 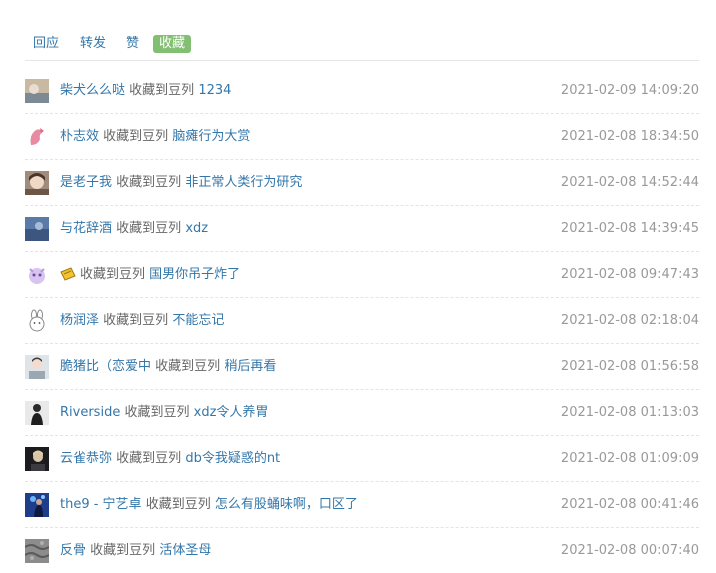 I want to click on item-text: 杨润泽 收藏到豆列 不能忘记, so click(x=142, y=321).